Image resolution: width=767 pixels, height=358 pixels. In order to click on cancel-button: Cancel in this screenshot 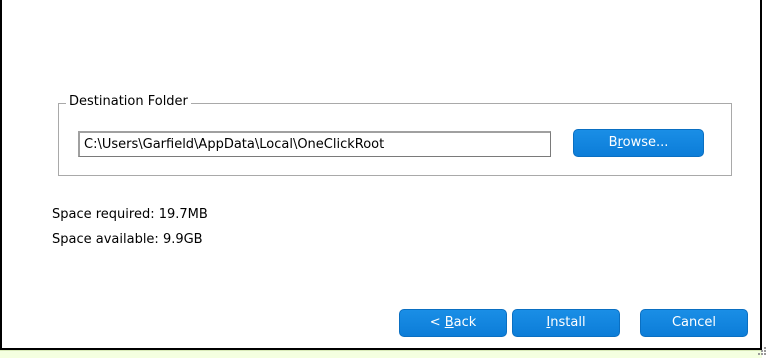, I will do `click(694, 323)`.